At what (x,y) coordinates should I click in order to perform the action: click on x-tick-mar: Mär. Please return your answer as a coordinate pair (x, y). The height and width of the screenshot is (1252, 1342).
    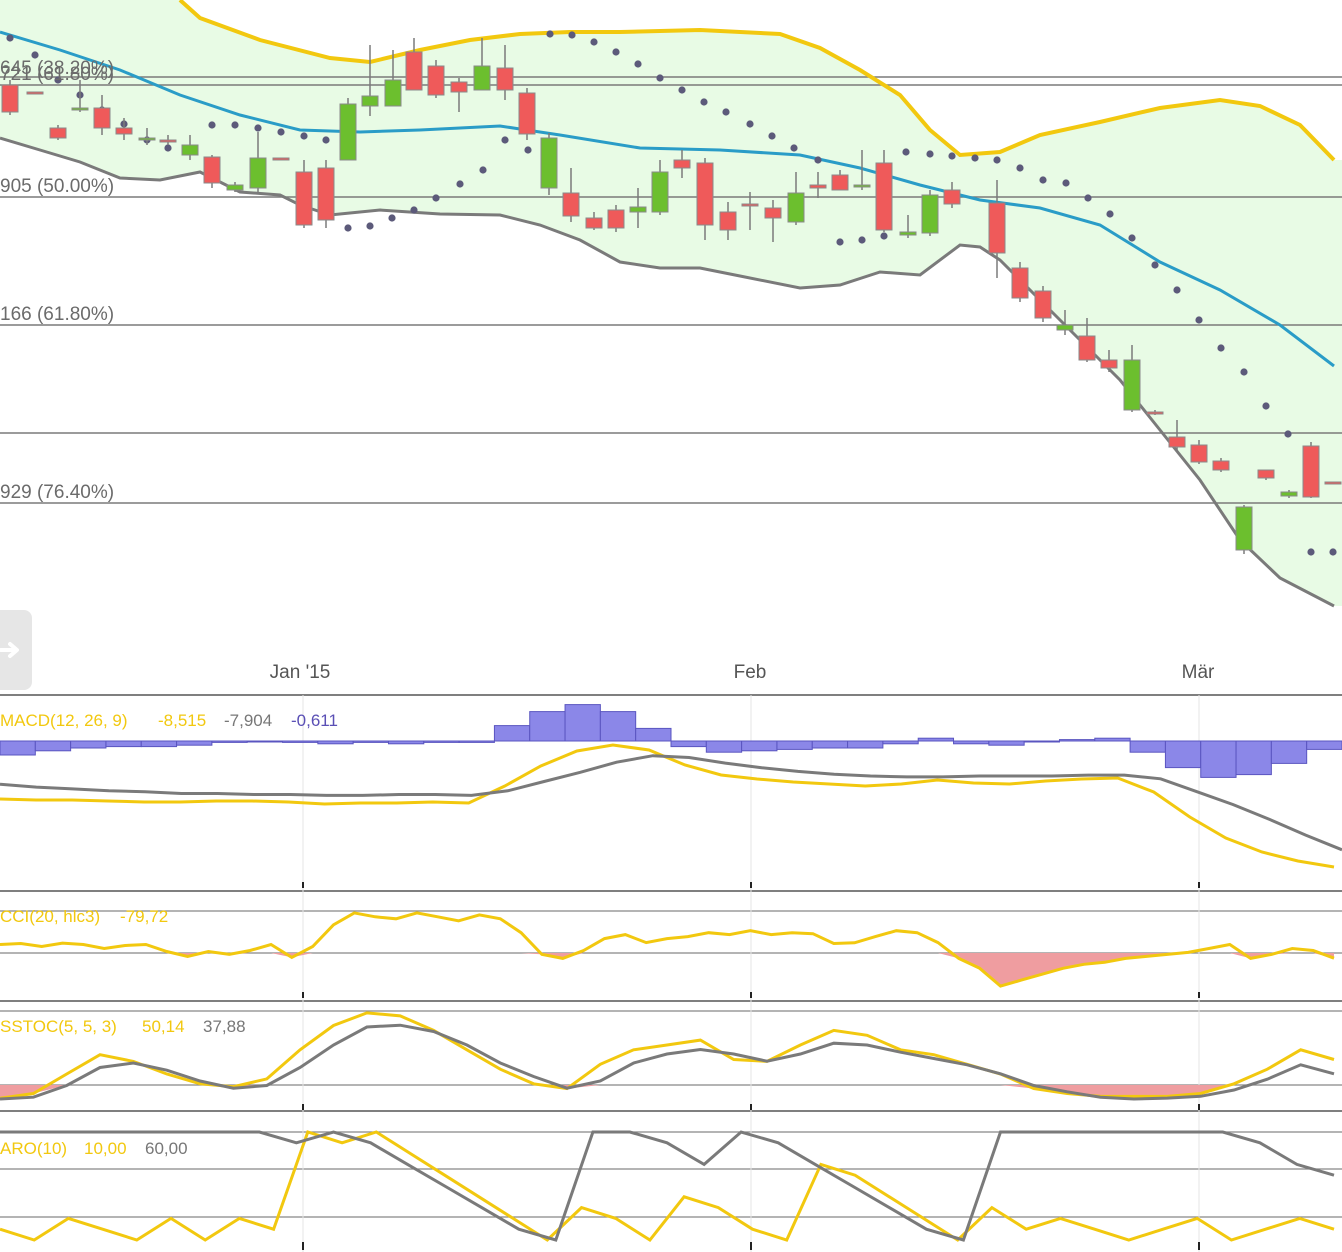
    Looking at the image, I should click on (1198, 672).